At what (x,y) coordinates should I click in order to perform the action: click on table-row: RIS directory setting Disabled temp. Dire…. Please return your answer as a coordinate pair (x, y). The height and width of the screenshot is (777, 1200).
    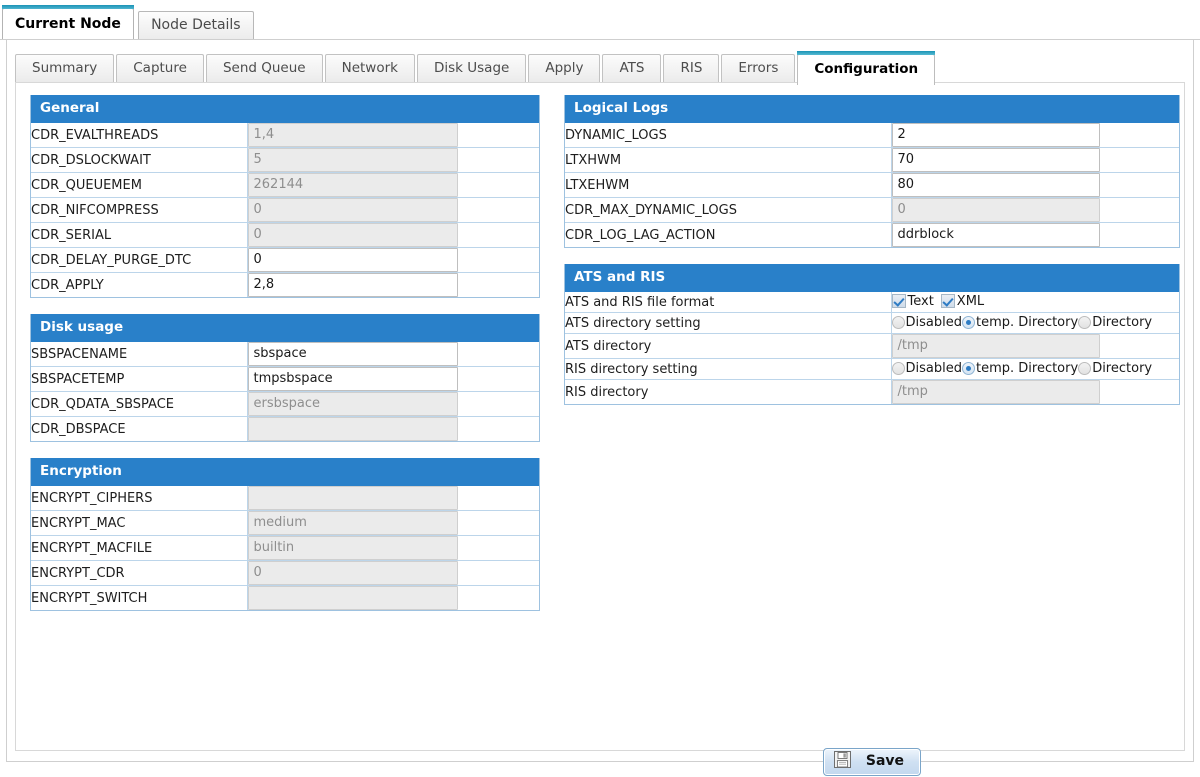
    Looking at the image, I should click on (872, 369).